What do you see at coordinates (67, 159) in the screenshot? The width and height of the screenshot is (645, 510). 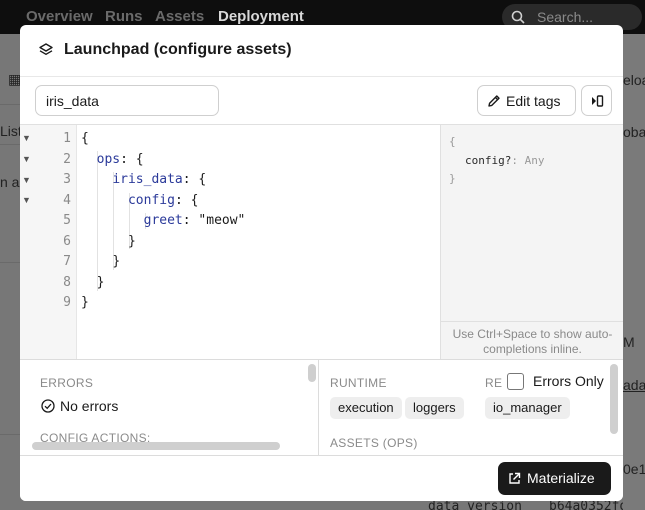 I see `line-number: 2` at bounding box center [67, 159].